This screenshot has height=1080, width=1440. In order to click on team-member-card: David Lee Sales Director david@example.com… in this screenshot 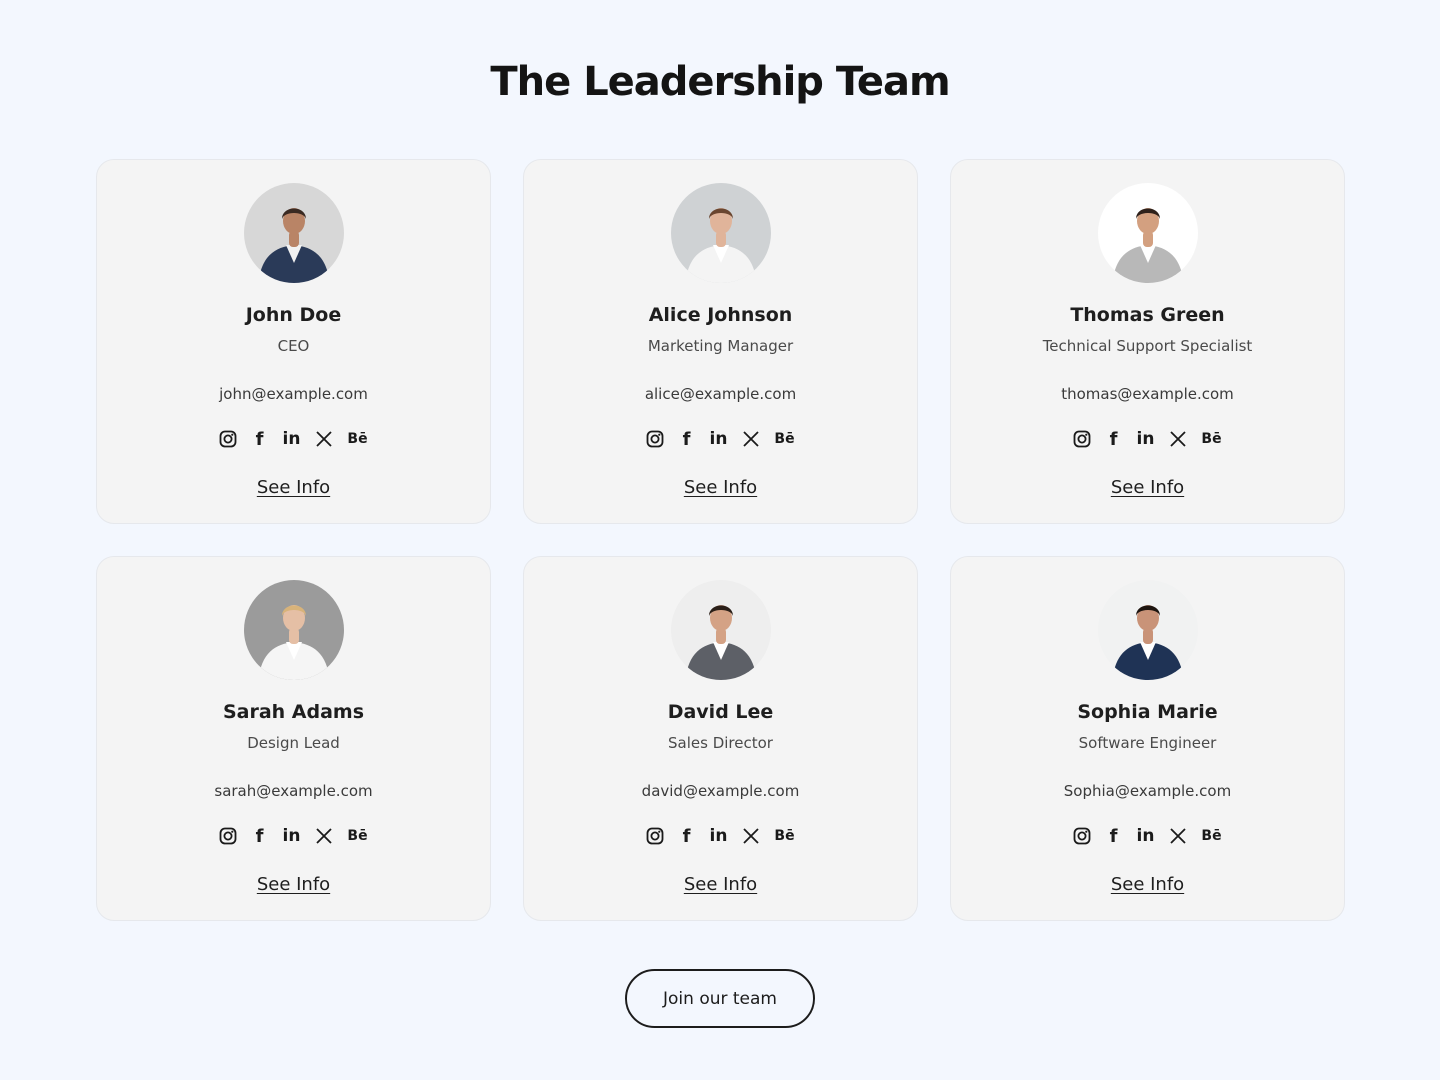, I will do `click(720, 738)`.